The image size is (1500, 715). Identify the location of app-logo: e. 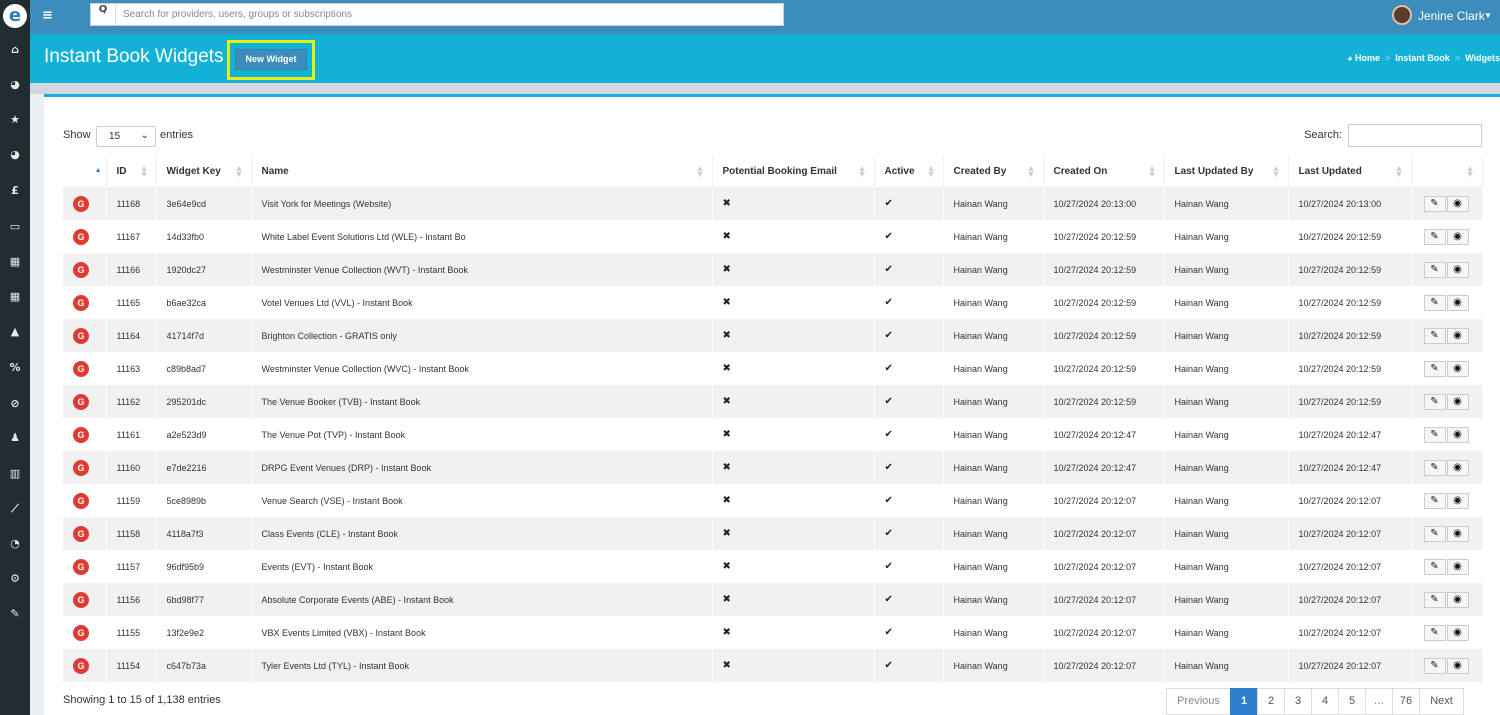
(15, 16).